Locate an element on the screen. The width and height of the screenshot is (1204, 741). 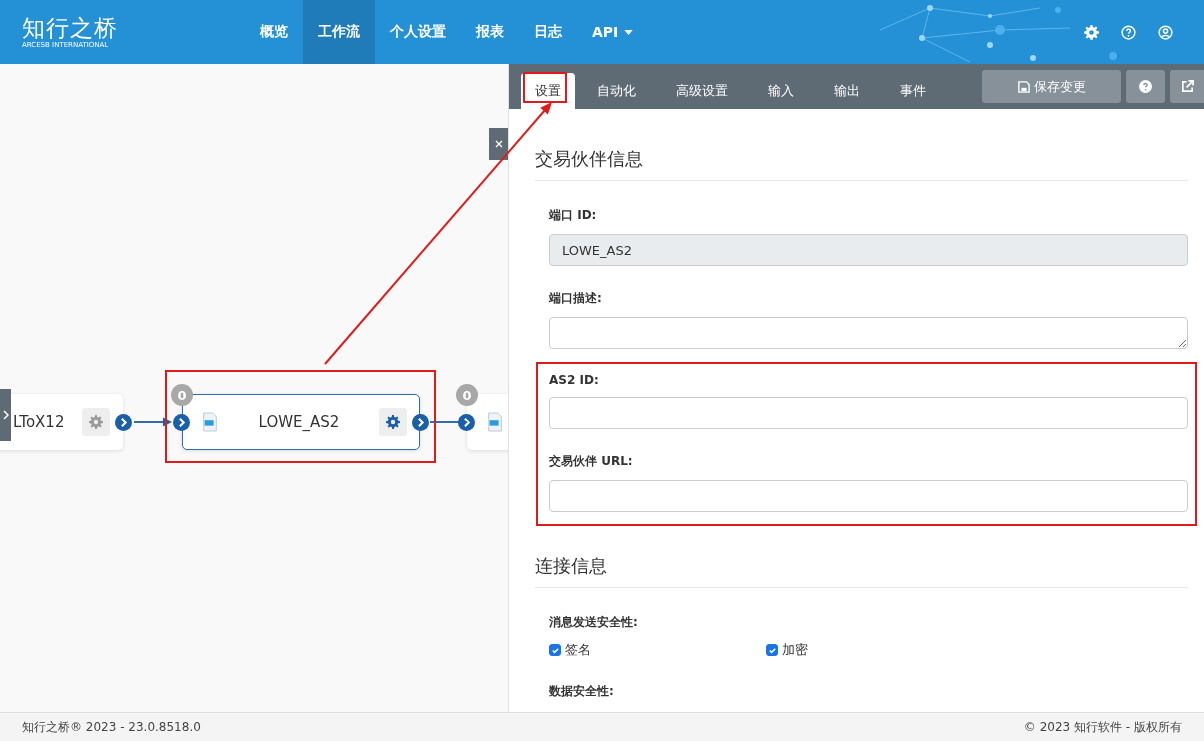
close-icon is located at coordinates (498, 144).